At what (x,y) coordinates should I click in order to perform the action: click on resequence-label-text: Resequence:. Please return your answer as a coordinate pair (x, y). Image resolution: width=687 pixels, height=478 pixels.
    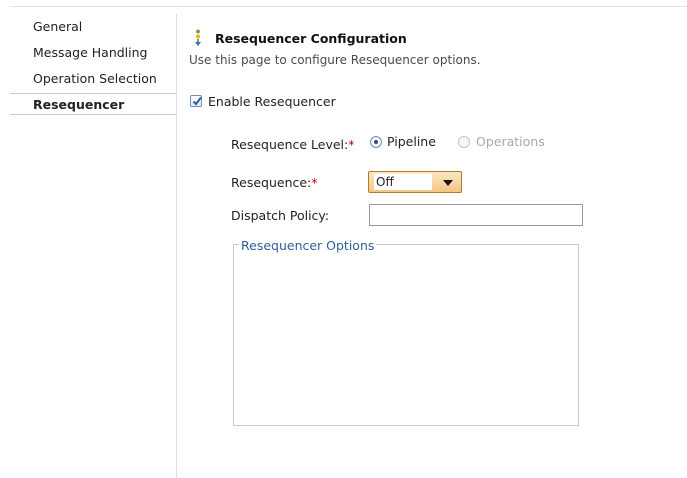
    Looking at the image, I should click on (271, 182).